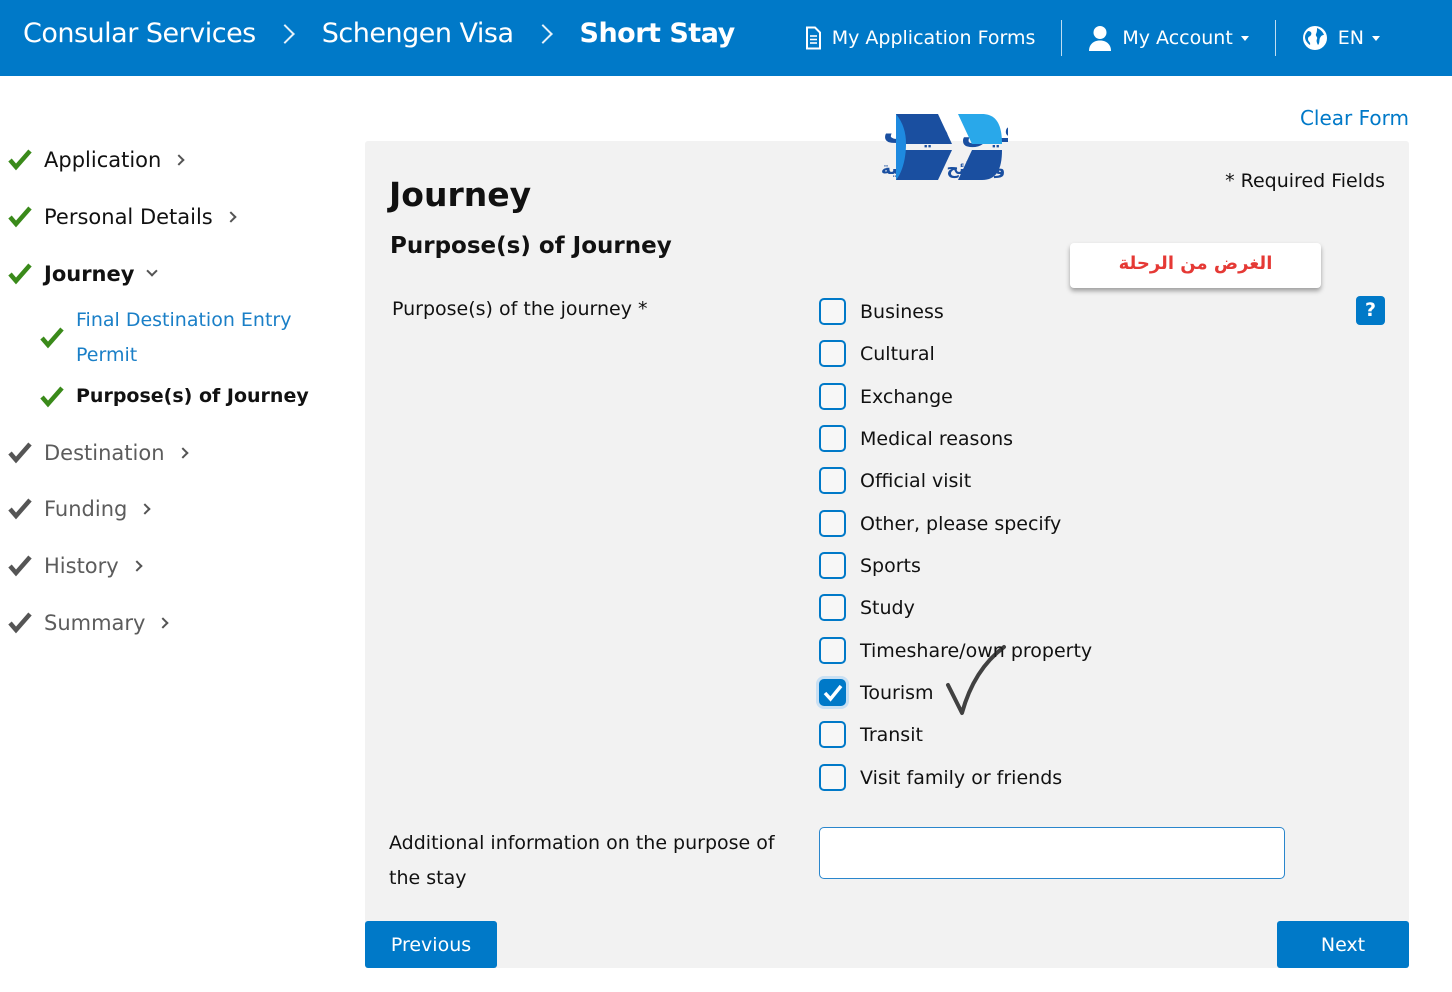 This screenshot has height=992, width=1452. What do you see at coordinates (95, 623) in the screenshot?
I see `sidebar-item-label: Summary` at bounding box center [95, 623].